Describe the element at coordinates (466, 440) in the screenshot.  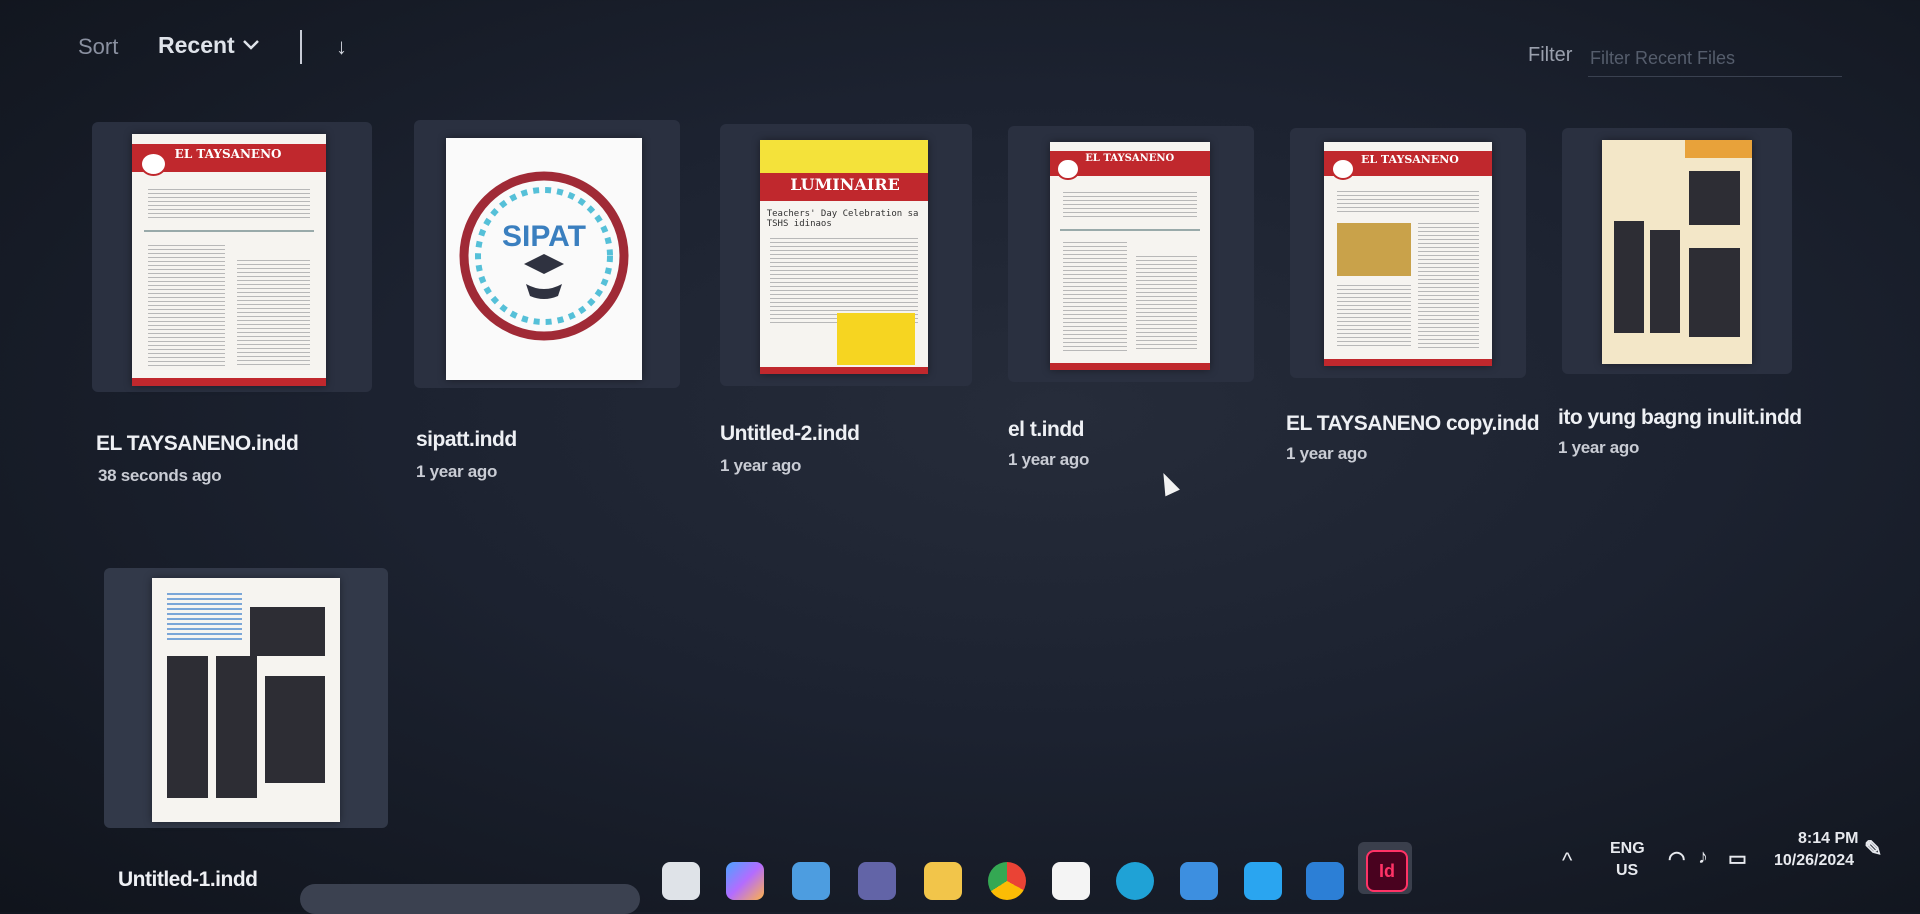
I see `file-name: sipatt.indd` at that location.